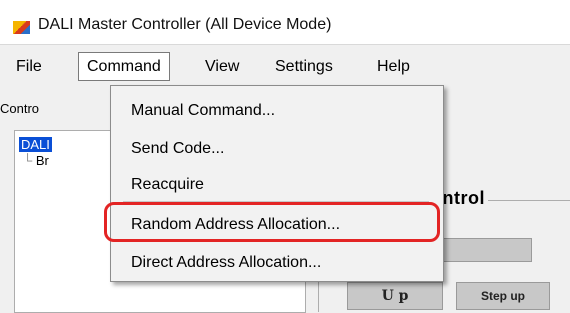 The image size is (570, 313). Describe the element at coordinates (395, 296) in the screenshot. I see `up-button: U p` at that location.